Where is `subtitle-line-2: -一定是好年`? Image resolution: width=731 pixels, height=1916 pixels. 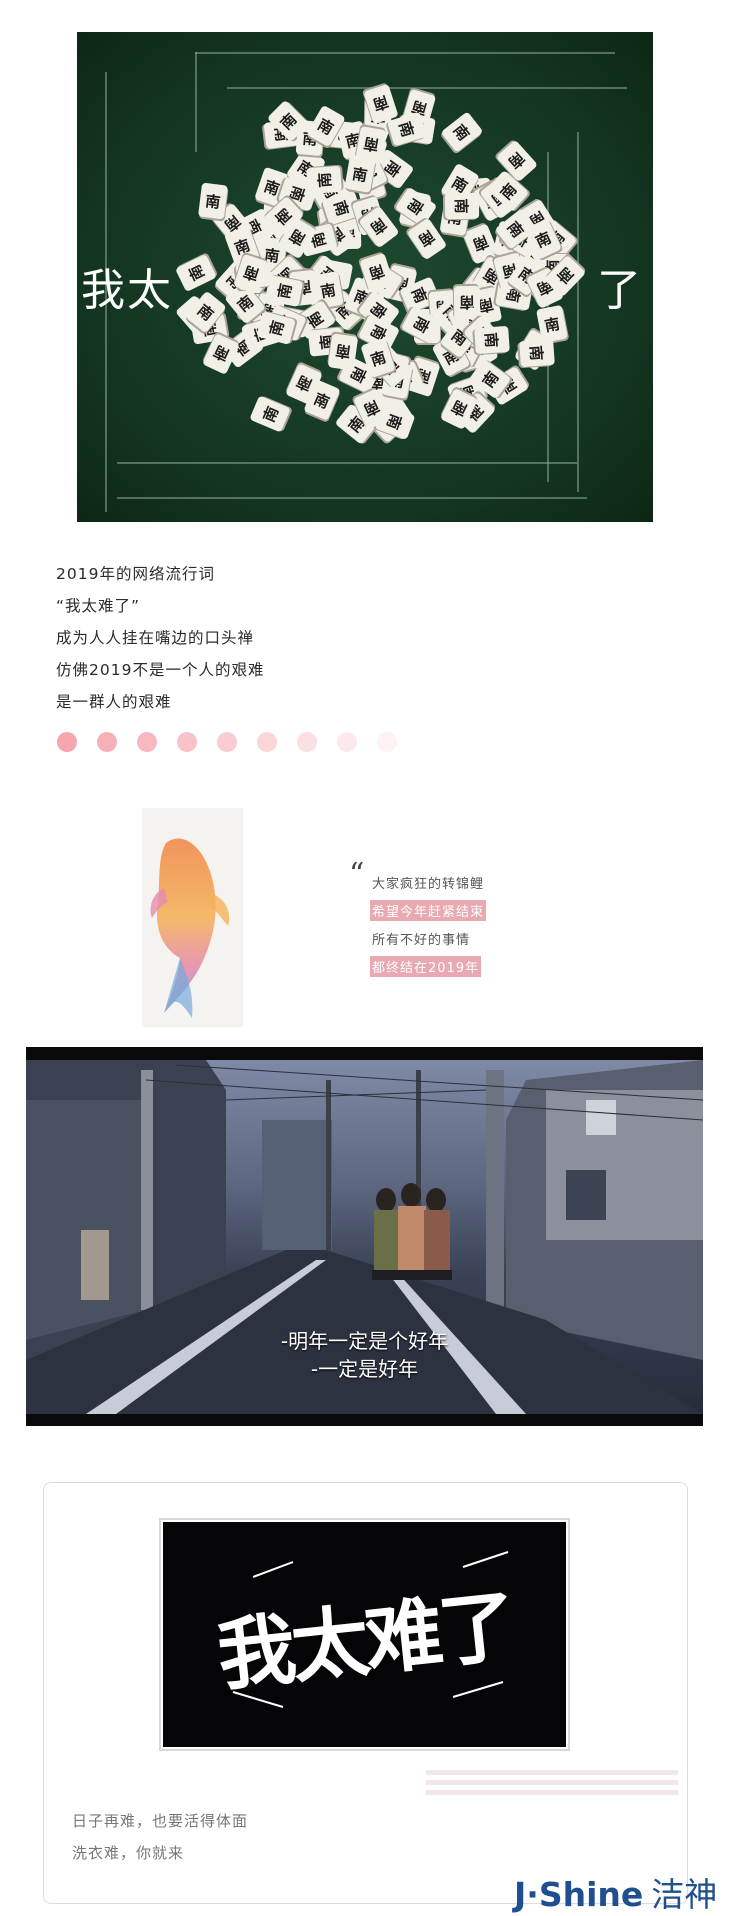
subtitle-line-2: -一定是好年 is located at coordinates (364, 1369).